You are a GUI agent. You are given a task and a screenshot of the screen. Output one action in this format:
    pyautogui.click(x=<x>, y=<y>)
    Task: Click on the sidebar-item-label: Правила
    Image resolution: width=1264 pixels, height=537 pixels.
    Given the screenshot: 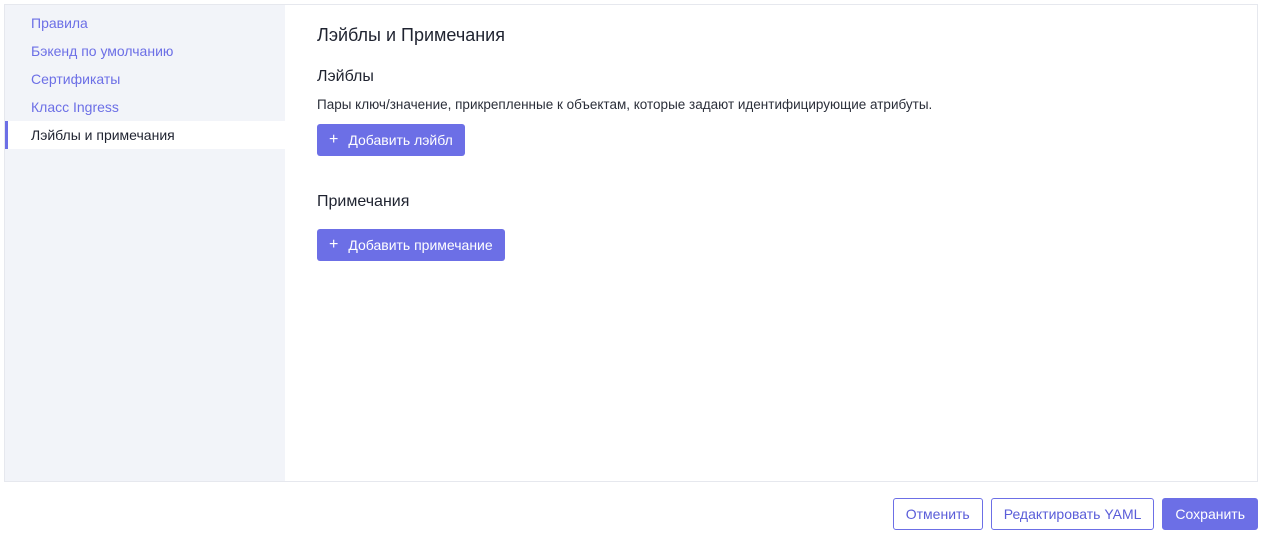 What is the action you would take?
    pyautogui.click(x=59, y=23)
    